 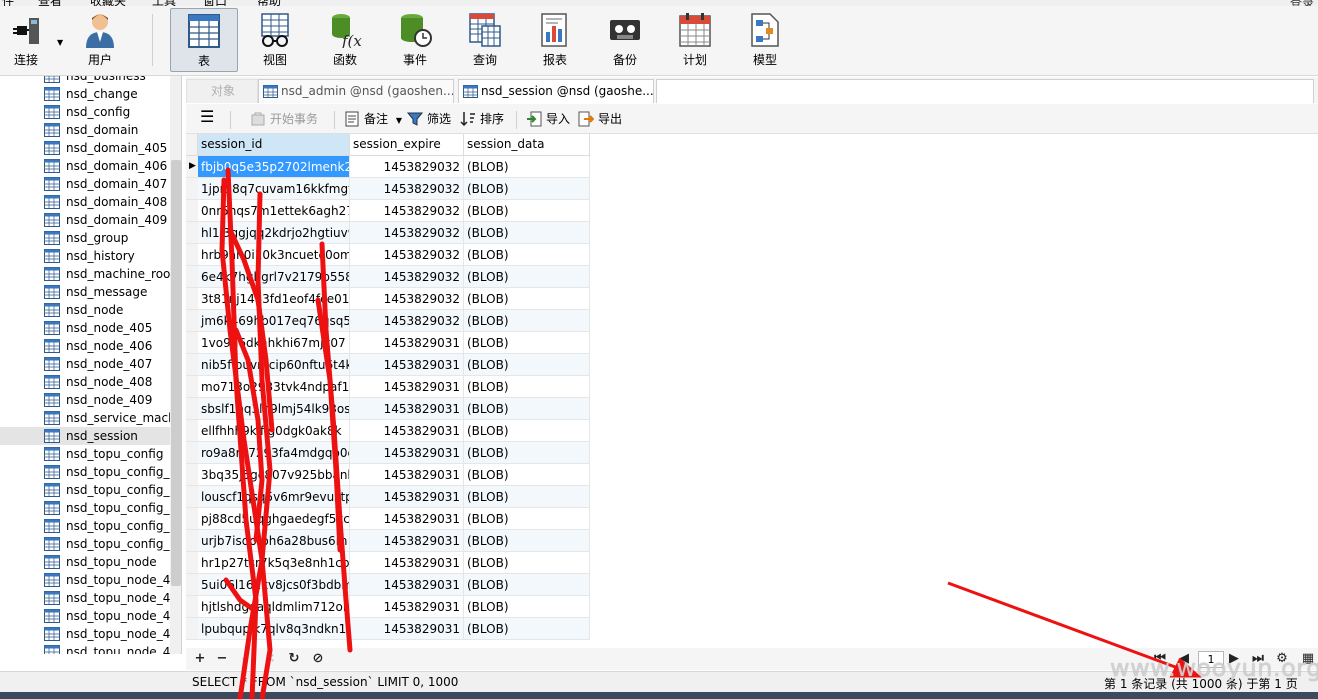 What do you see at coordinates (388, 607) in the screenshot?
I see `table-row: hjtlshdggaqldmlim712ohj 1453829031 (BLOB)` at bounding box center [388, 607].